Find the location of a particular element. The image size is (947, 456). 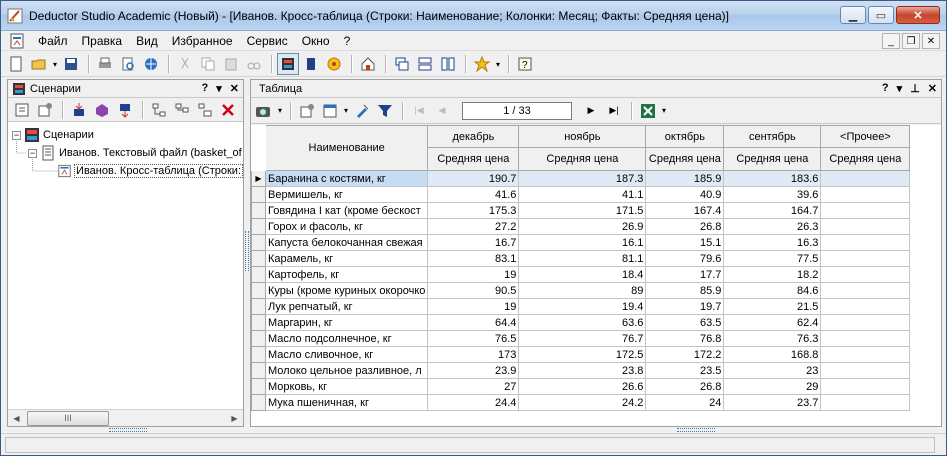

value-cell: 16.3 is located at coordinates (772, 242).